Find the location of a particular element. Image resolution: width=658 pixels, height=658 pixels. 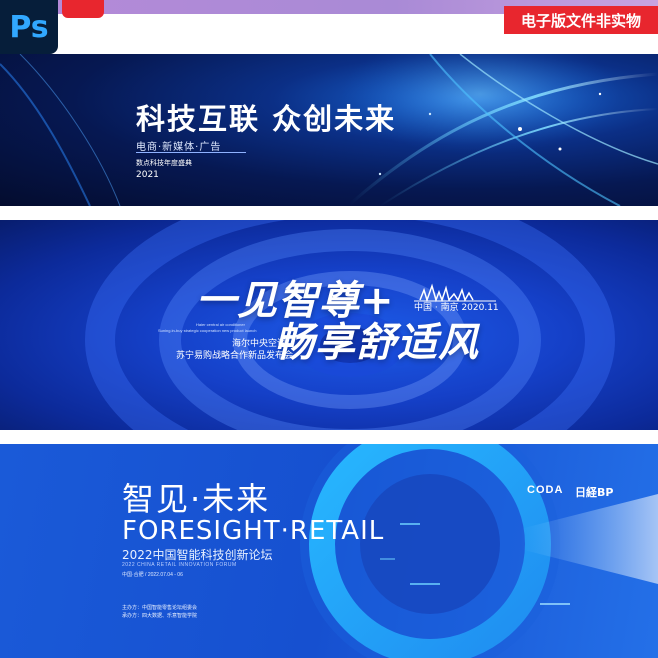

banner1-subtitle: 电商·新媒体·广告 is located at coordinates (179, 147).